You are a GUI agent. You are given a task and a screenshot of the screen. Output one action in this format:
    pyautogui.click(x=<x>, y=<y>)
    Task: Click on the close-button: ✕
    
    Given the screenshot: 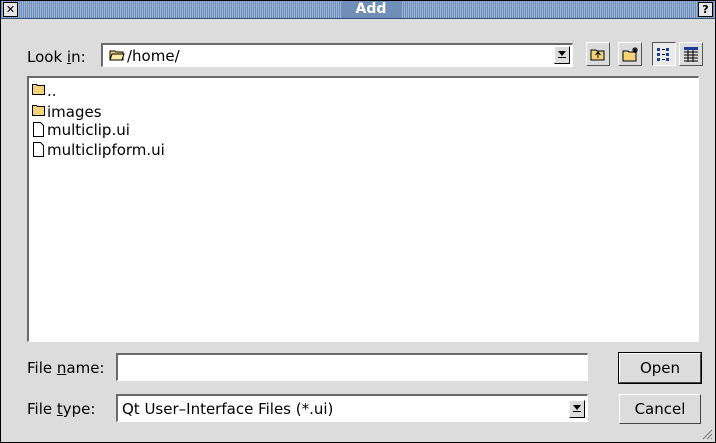 What is the action you would take?
    pyautogui.click(x=10, y=9)
    